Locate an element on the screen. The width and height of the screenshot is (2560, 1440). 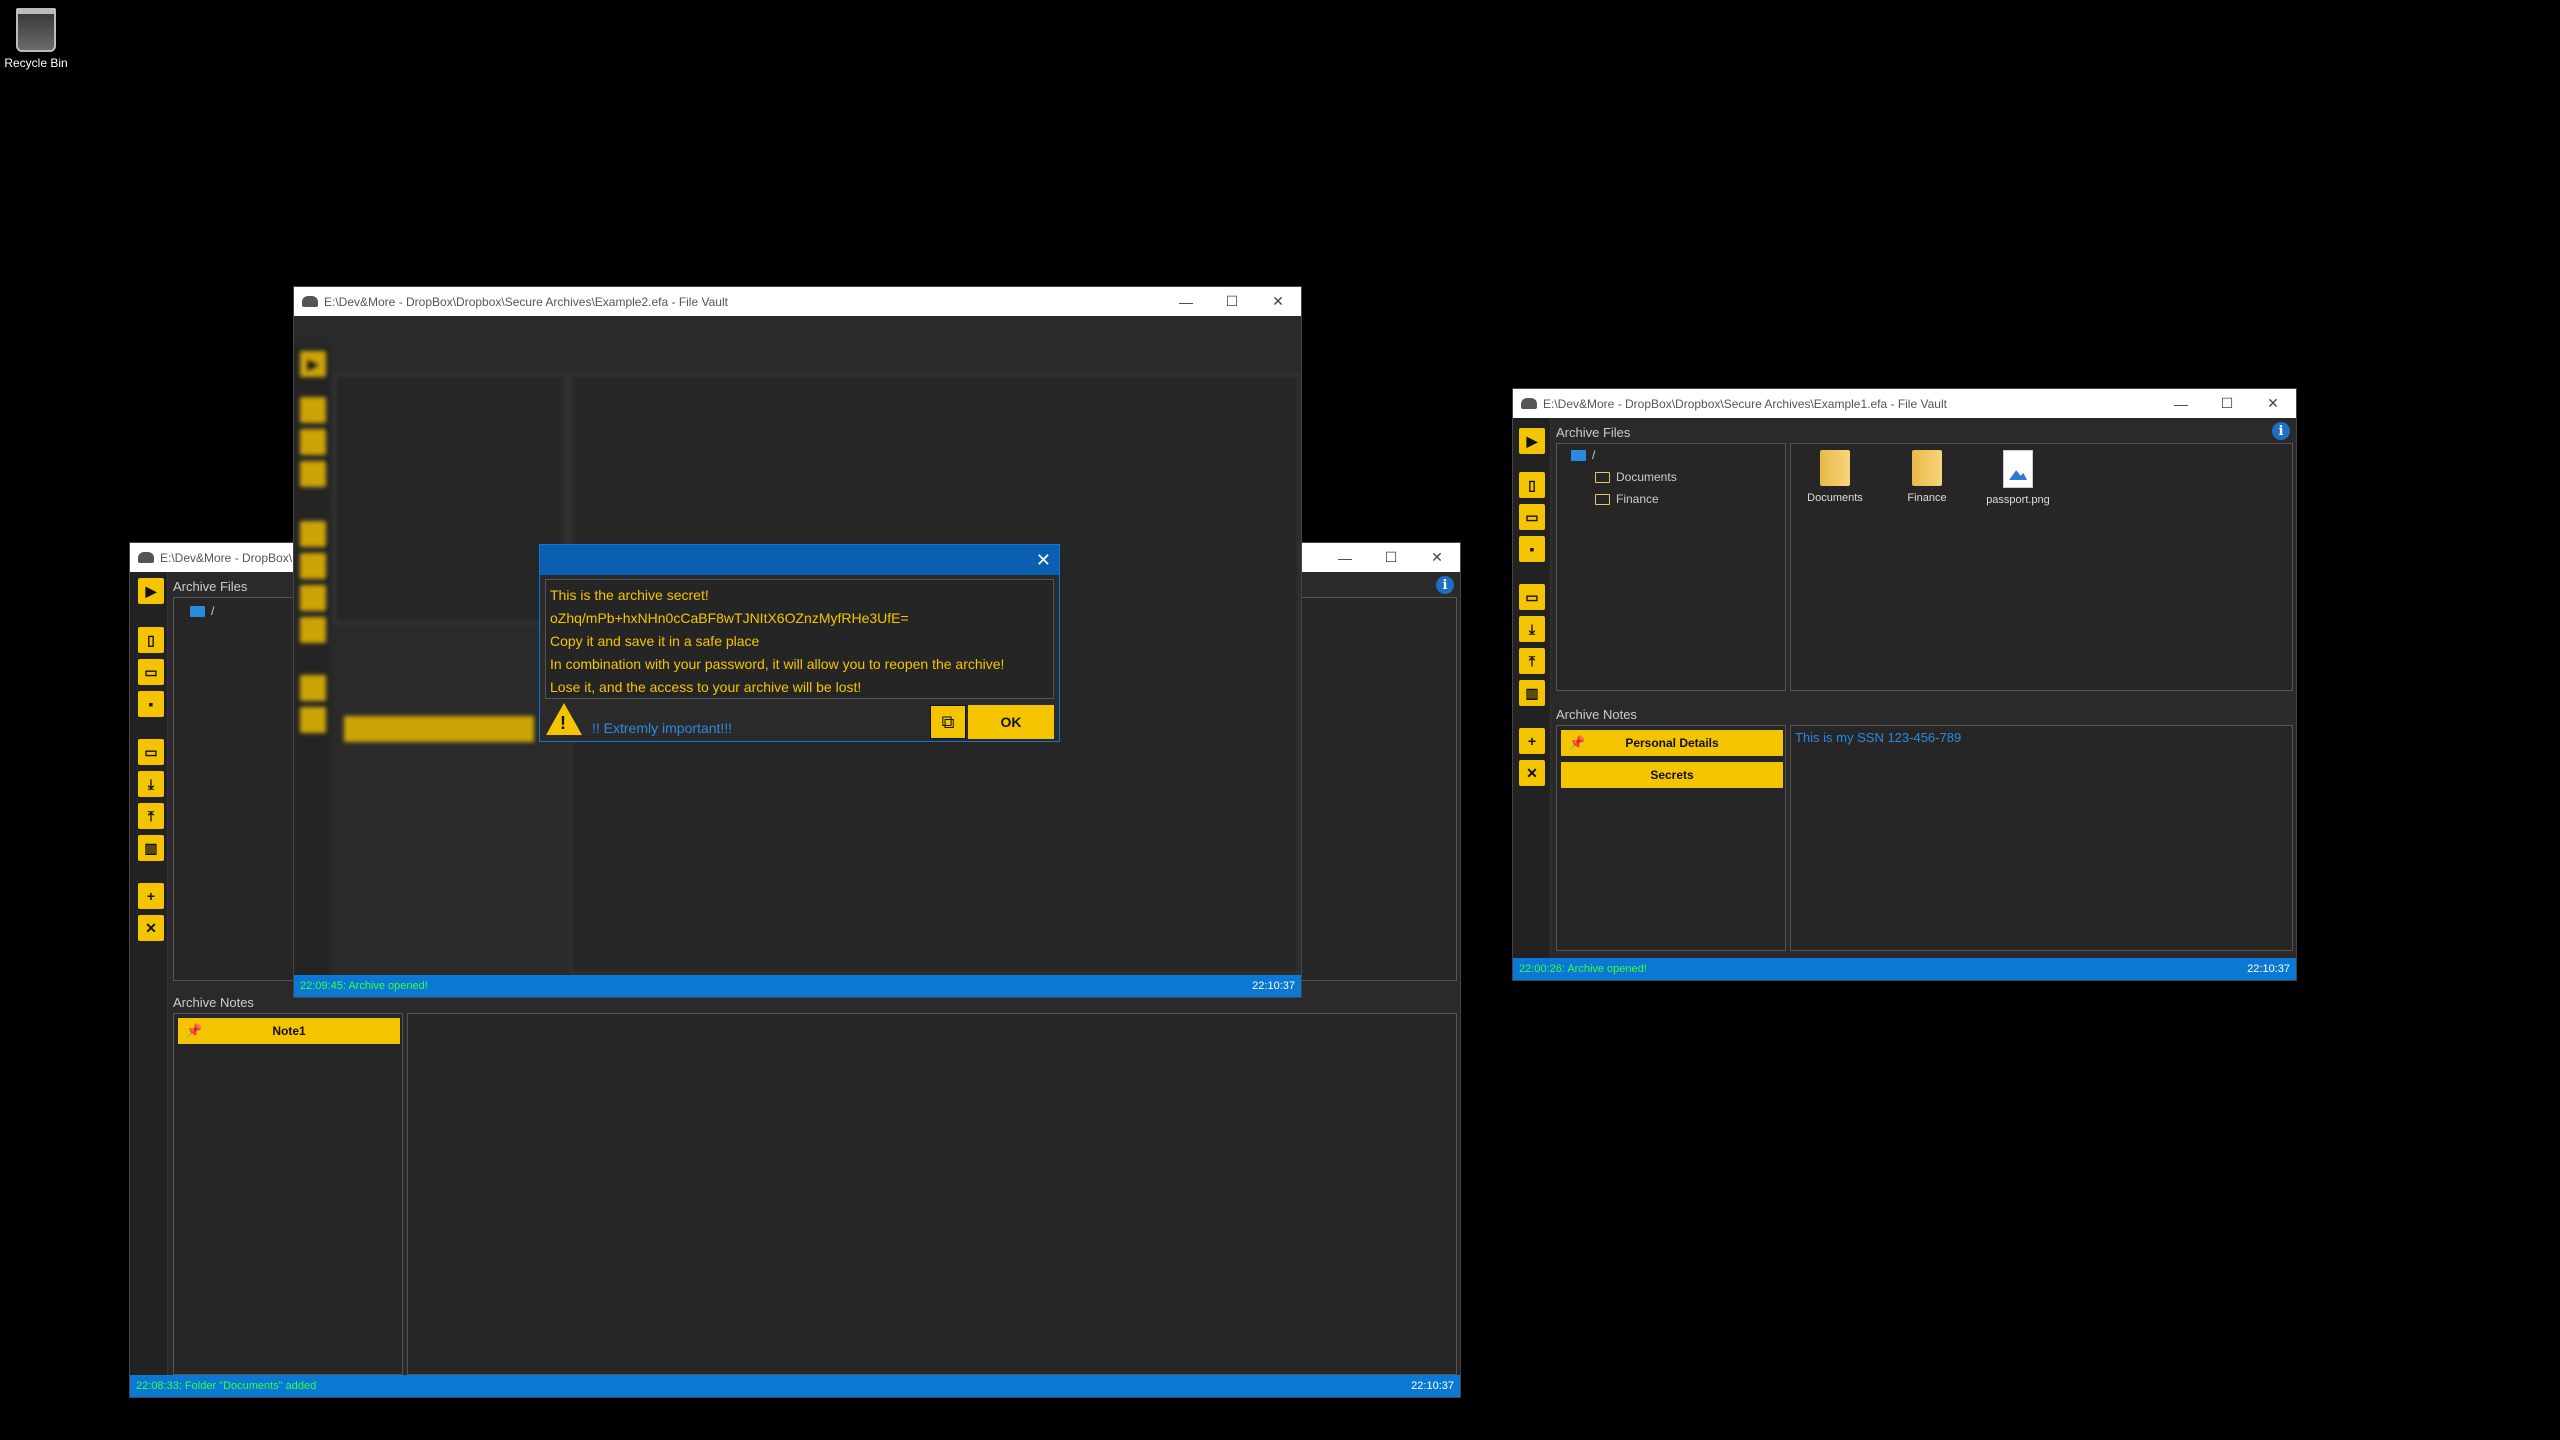
dialog-close-icon: ✕ is located at coordinates (1043, 560).